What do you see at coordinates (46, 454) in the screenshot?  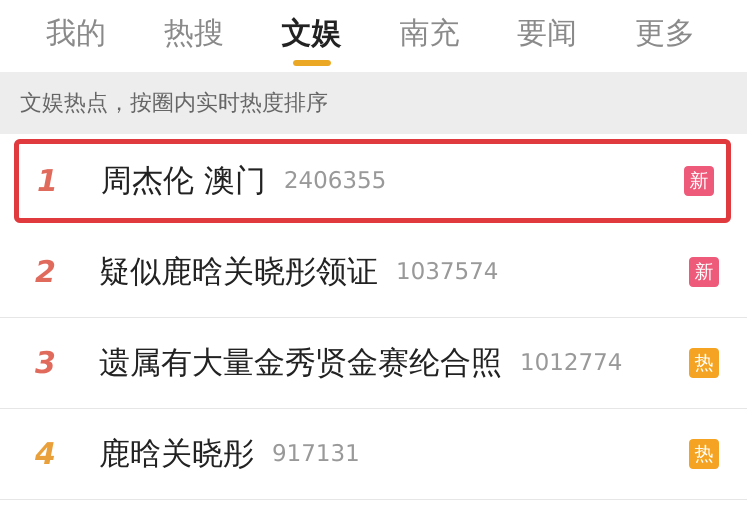 I see `rank-number: 4` at bounding box center [46, 454].